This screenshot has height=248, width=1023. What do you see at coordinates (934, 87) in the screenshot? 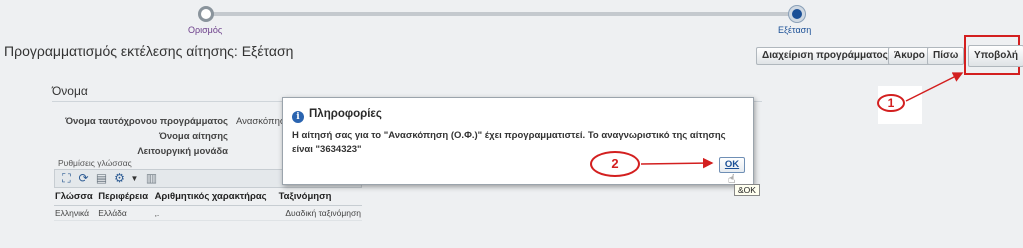
I see `callout-1-arrow` at bounding box center [934, 87].